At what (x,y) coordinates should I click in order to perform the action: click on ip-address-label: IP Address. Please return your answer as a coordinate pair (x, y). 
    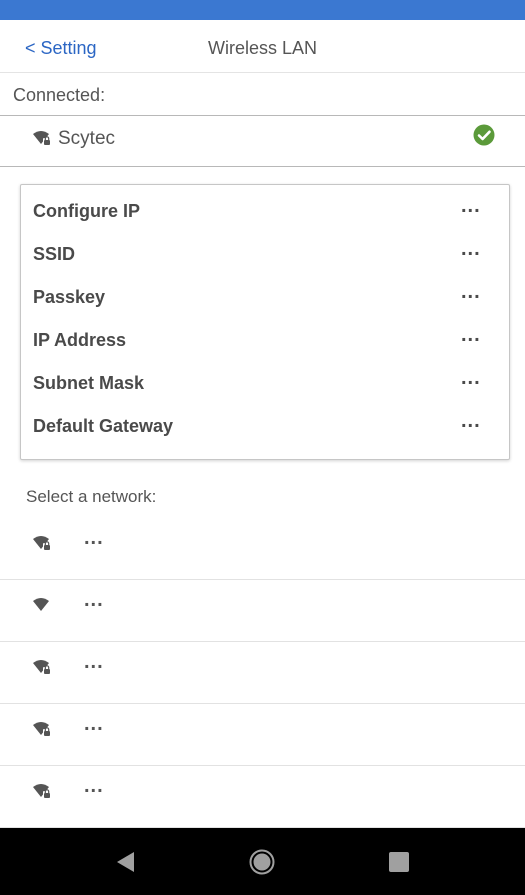
    Looking at the image, I should click on (80, 340).